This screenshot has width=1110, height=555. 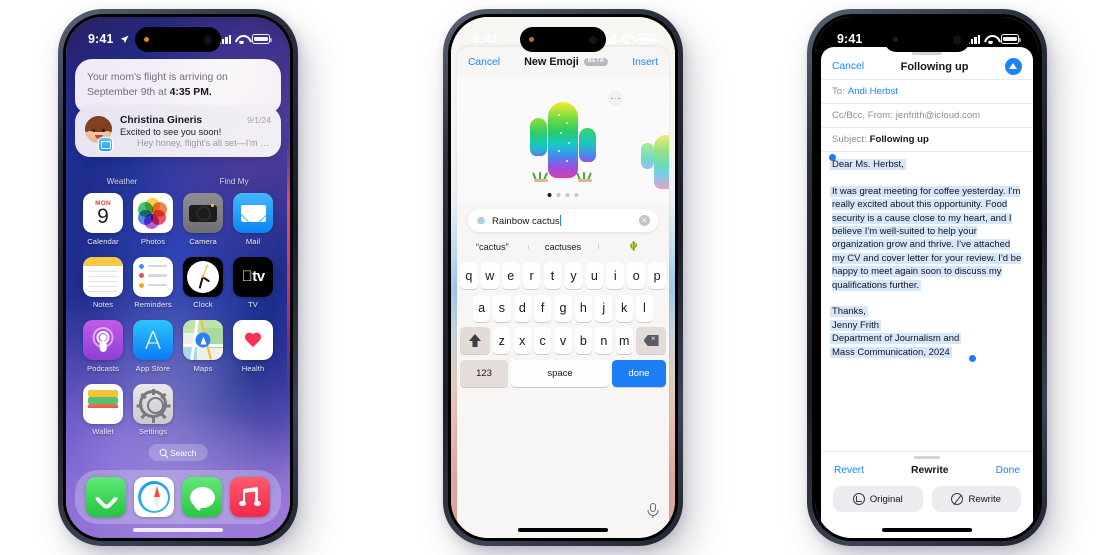 I want to click on app-clock: Clock, so click(x=203, y=282).